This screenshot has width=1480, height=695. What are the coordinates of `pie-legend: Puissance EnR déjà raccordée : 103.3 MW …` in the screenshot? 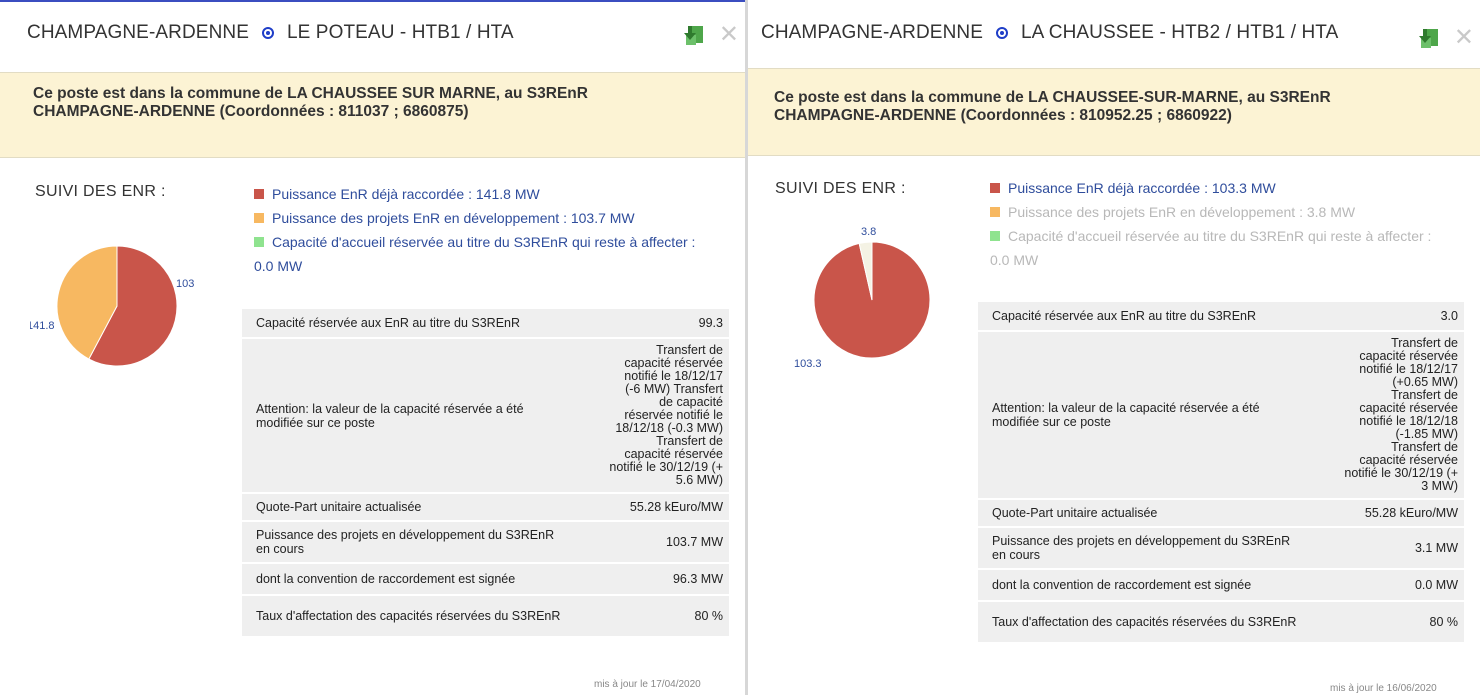 It's located at (1215, 224).